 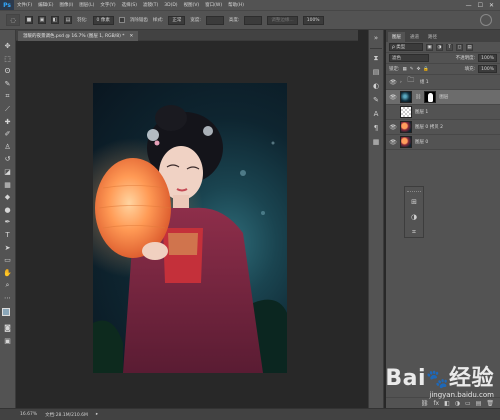 What do you see at coordinates (121, 20) in the screenshot?
I see `antialias-checkbox` at bounding box center [121, 20].